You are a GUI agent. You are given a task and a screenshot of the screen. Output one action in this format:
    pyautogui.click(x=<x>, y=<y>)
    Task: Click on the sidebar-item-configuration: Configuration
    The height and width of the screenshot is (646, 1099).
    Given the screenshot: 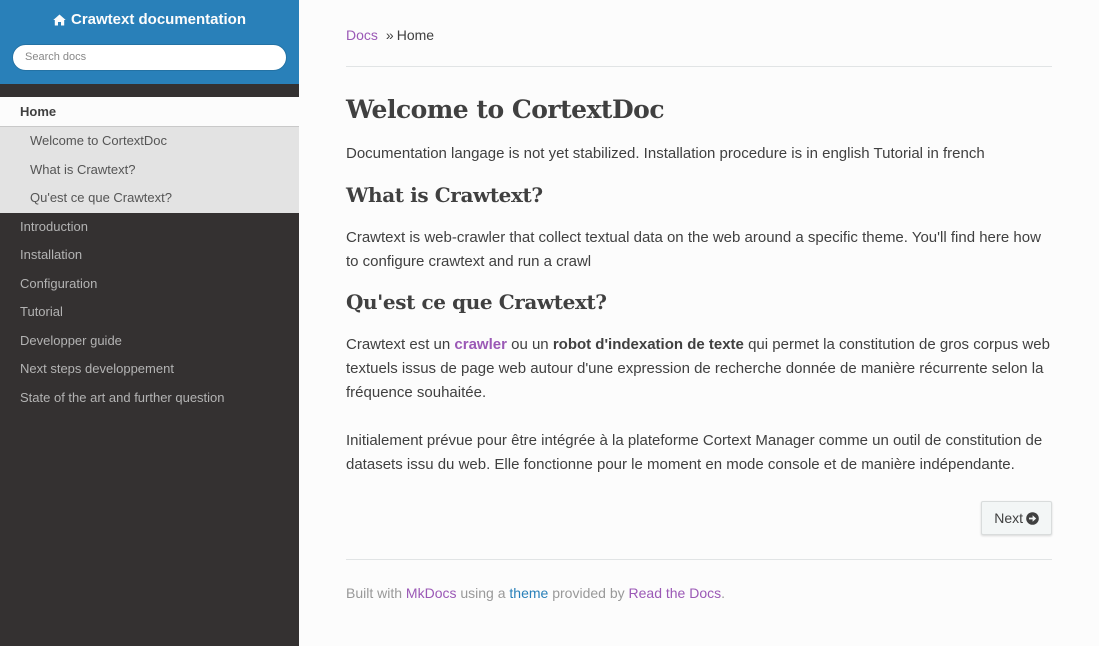 What is the action you would take?
    pyautogui.click(x=149, y=284)
    